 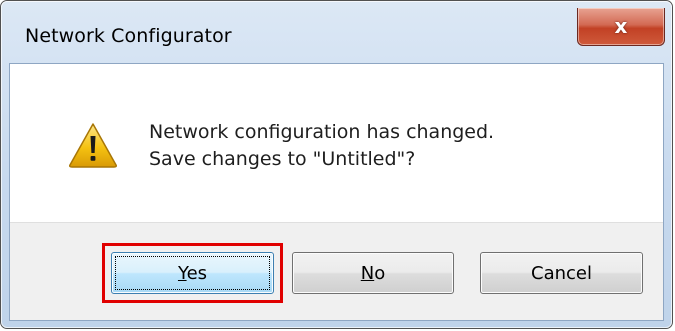 I want to click on focus-rectangle, so click(x=192, y=273).